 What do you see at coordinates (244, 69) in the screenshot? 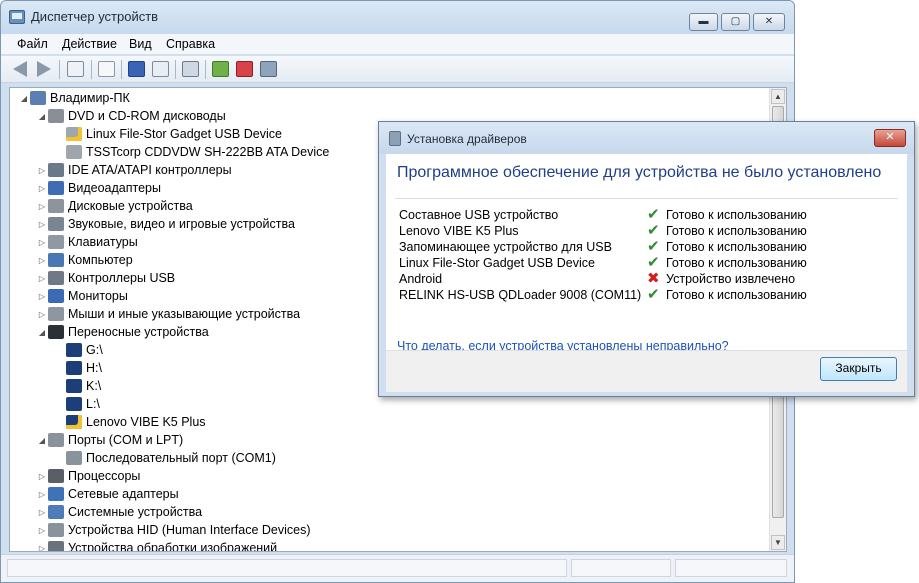
I see `uninstall-icon` at bounding box center [244, 69].